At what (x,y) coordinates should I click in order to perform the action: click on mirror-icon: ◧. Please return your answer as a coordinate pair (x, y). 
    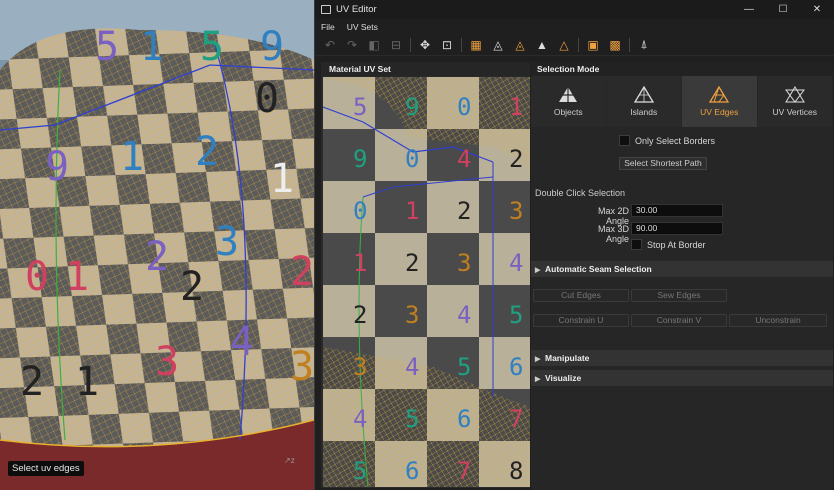
    Looking at the image, I should click on (374, 45).